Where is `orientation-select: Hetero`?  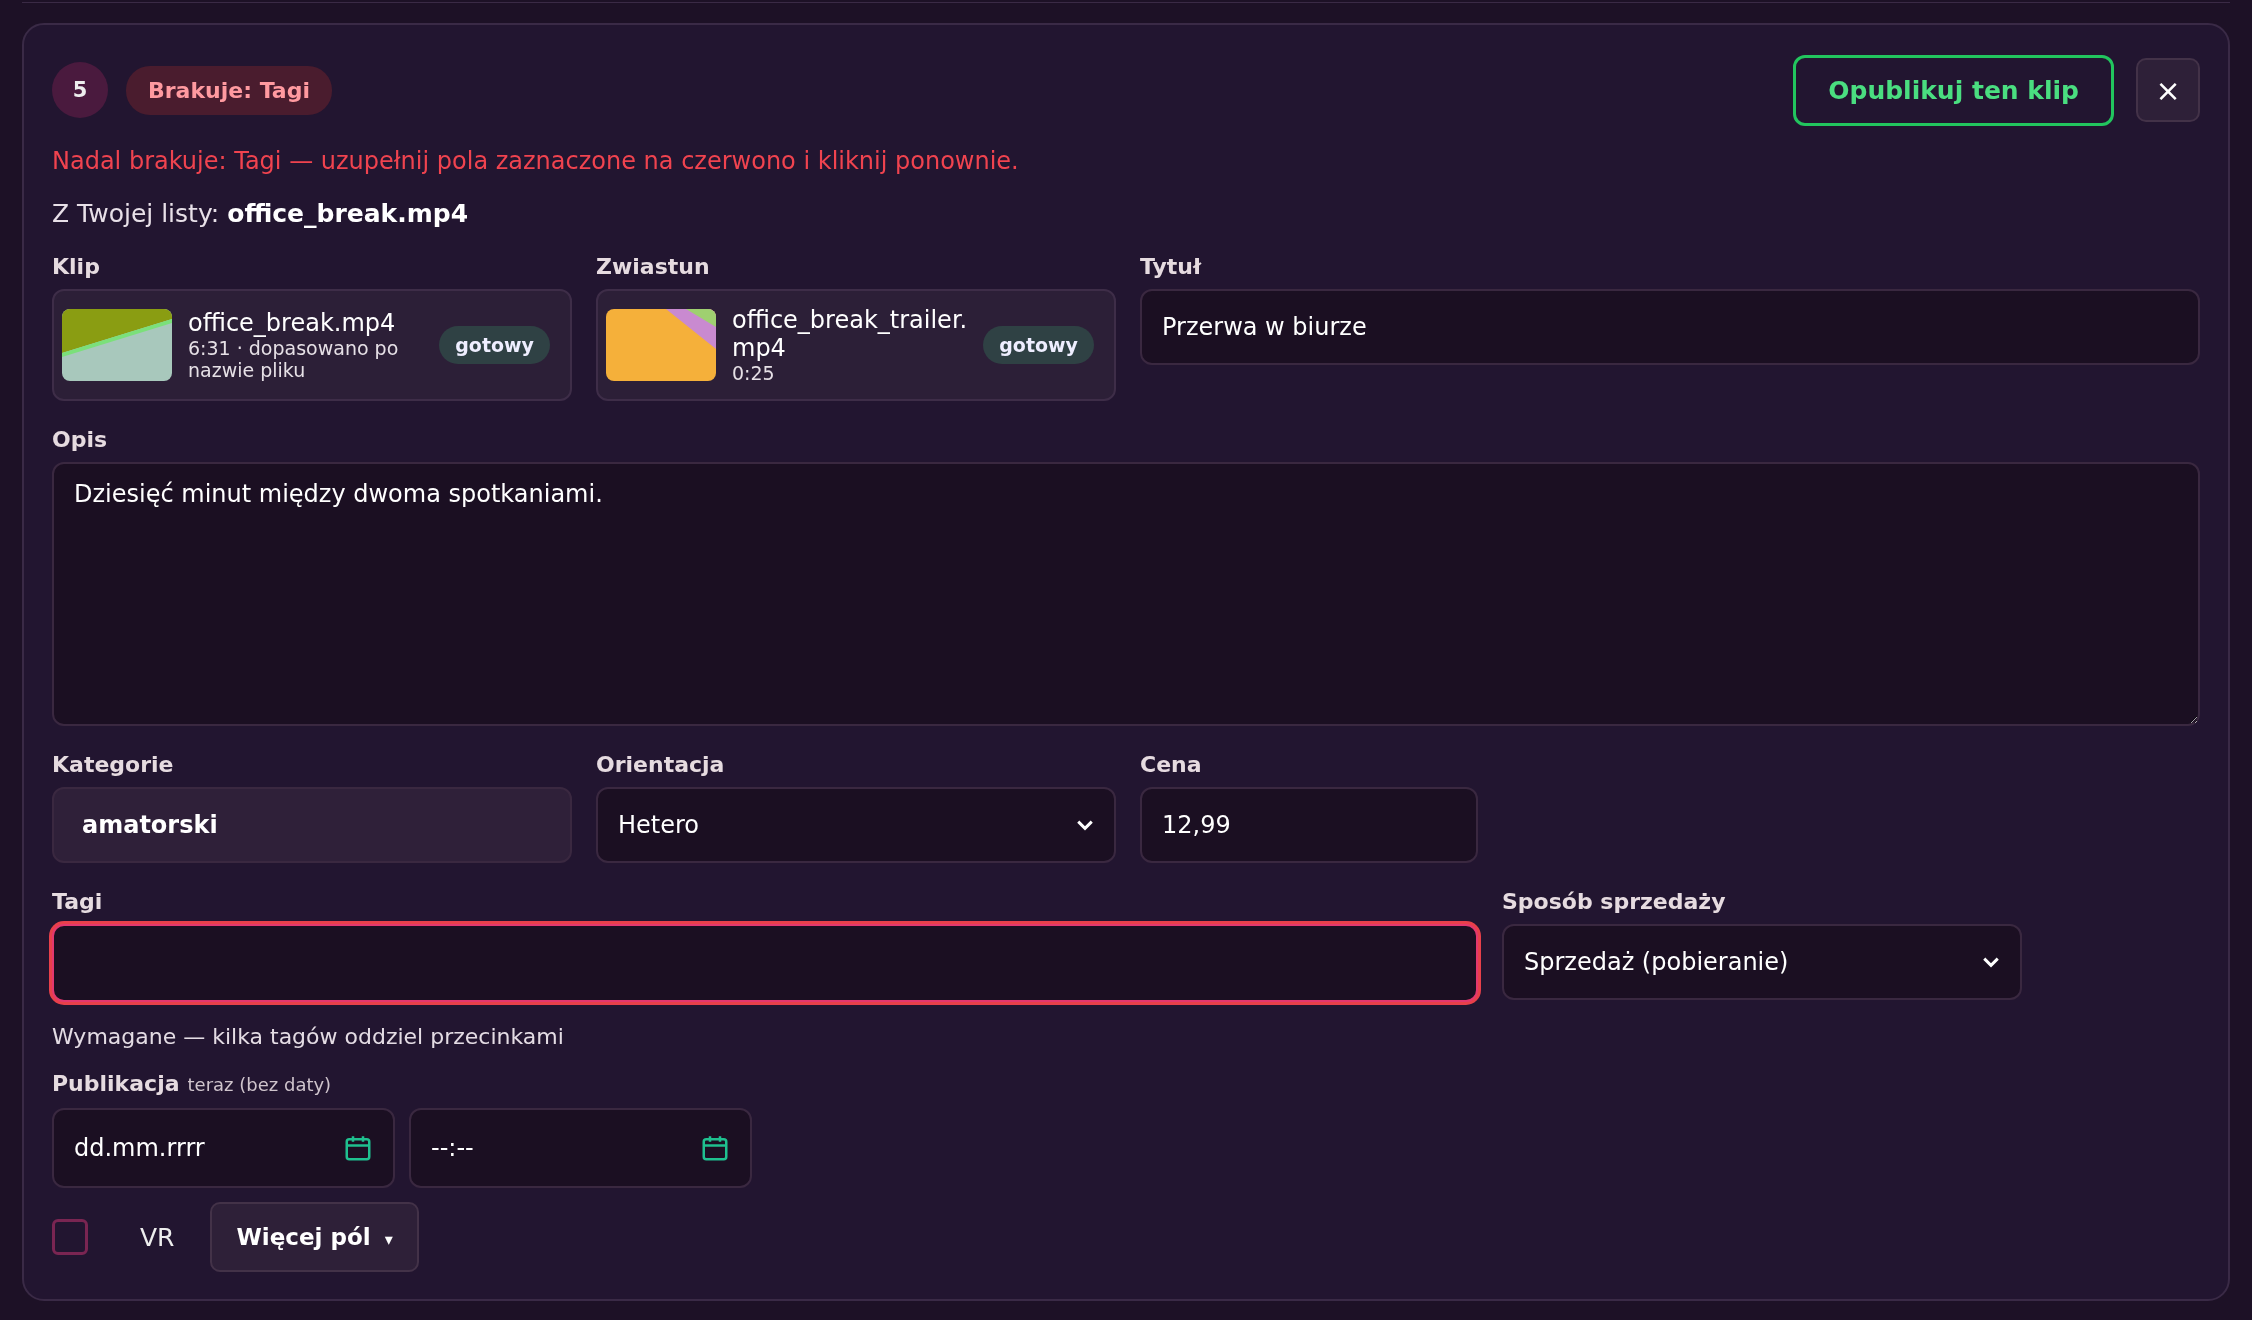 orientation-select: Hetero is located at coordinates (856, 825).